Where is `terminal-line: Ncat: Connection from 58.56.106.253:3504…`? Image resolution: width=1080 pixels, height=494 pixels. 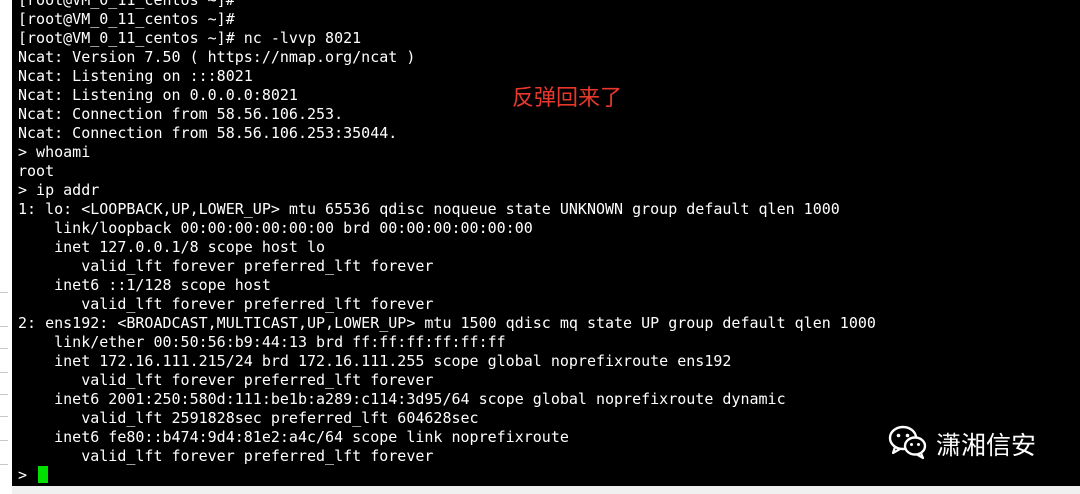 terminal-line: Ncat: Connection from 58.56.106.253:3504… is located at coordinates (208, 133).